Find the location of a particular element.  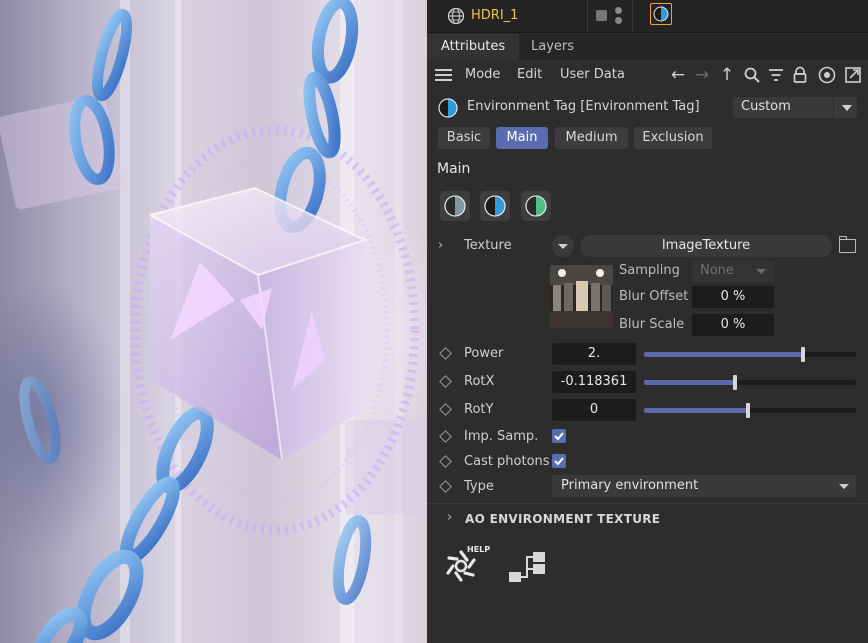

imp-samp-checkbox is located at coordinates (559, 436).